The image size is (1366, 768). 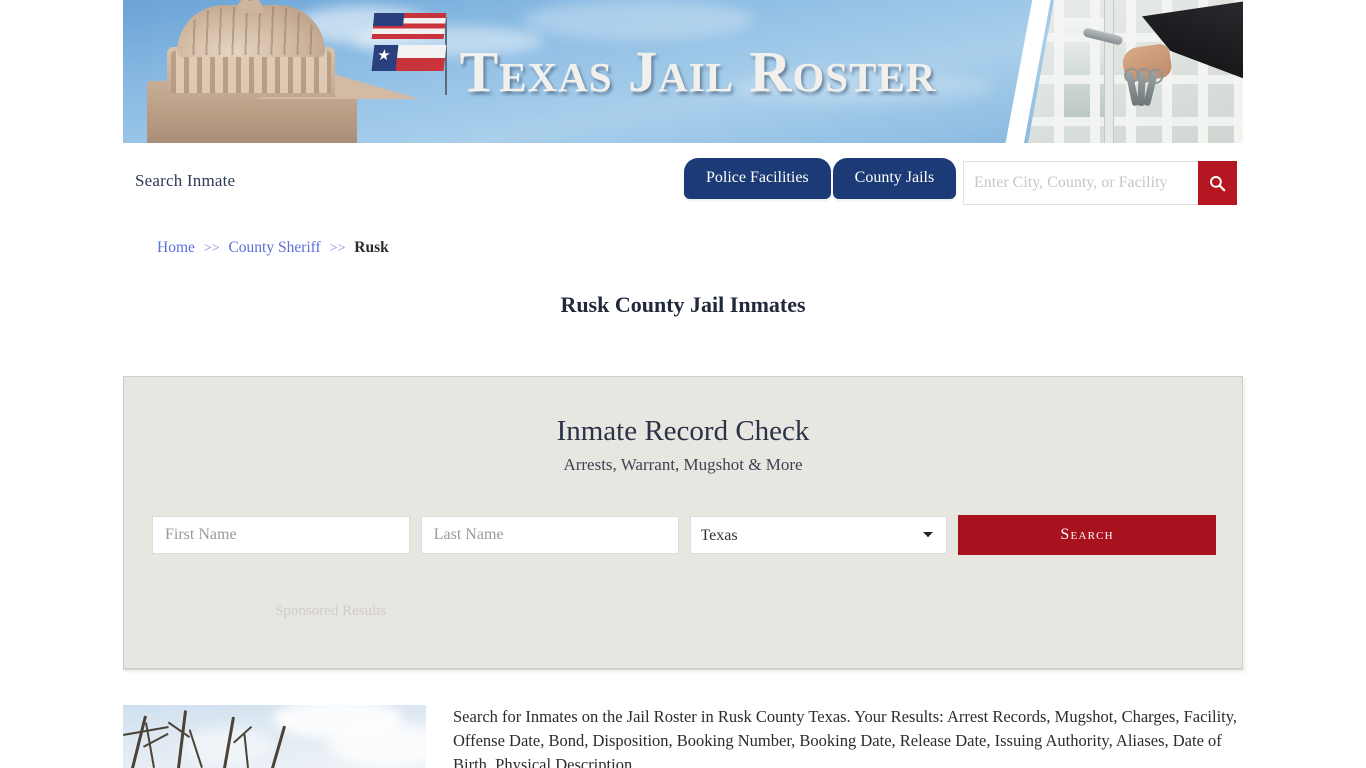 What do you see at coordinates (1087, 535) in the screenshot?
I see `inmate-search-button: Search` at bounding box center [1087, 535].